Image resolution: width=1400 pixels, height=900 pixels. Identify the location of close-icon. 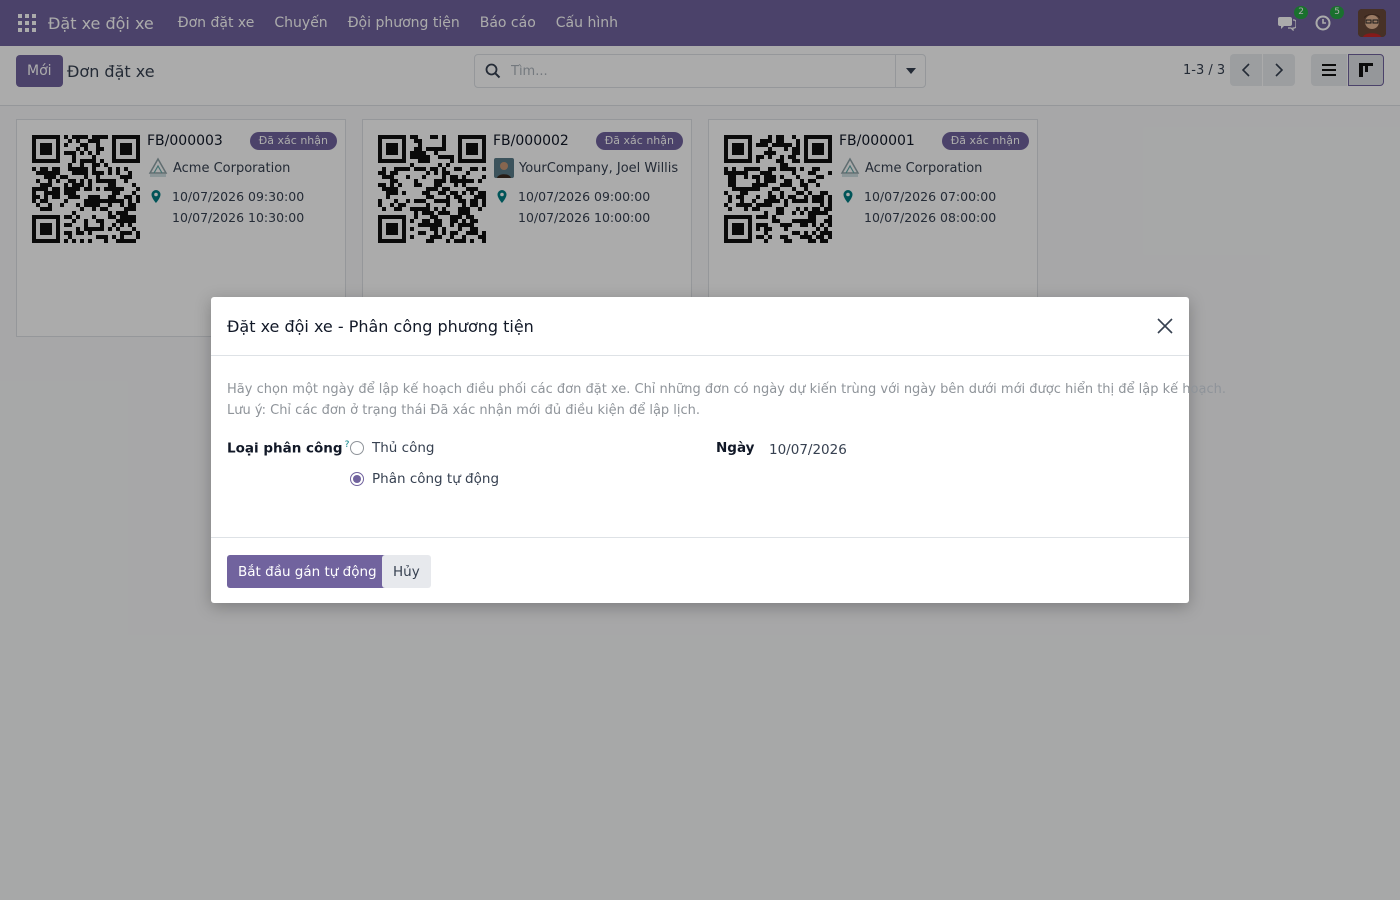
(1165, 326).